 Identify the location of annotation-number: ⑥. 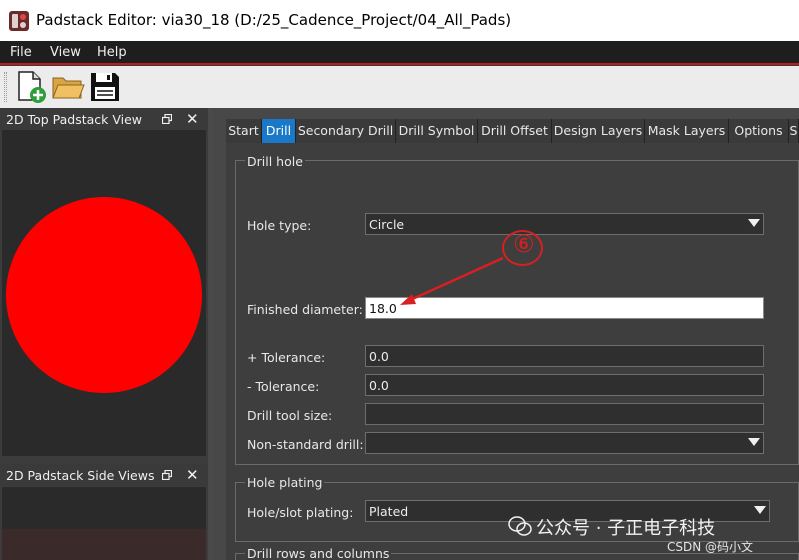
(524, 244).